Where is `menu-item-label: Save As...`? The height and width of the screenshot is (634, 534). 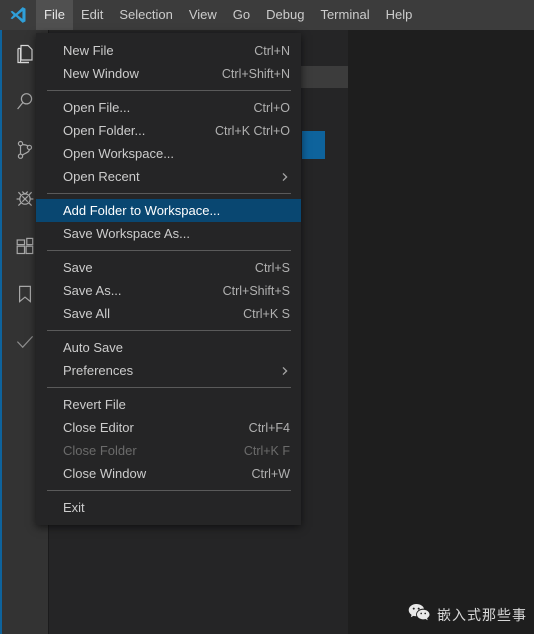
menu-item-label: Save As... is located at coordinates (92, 290).